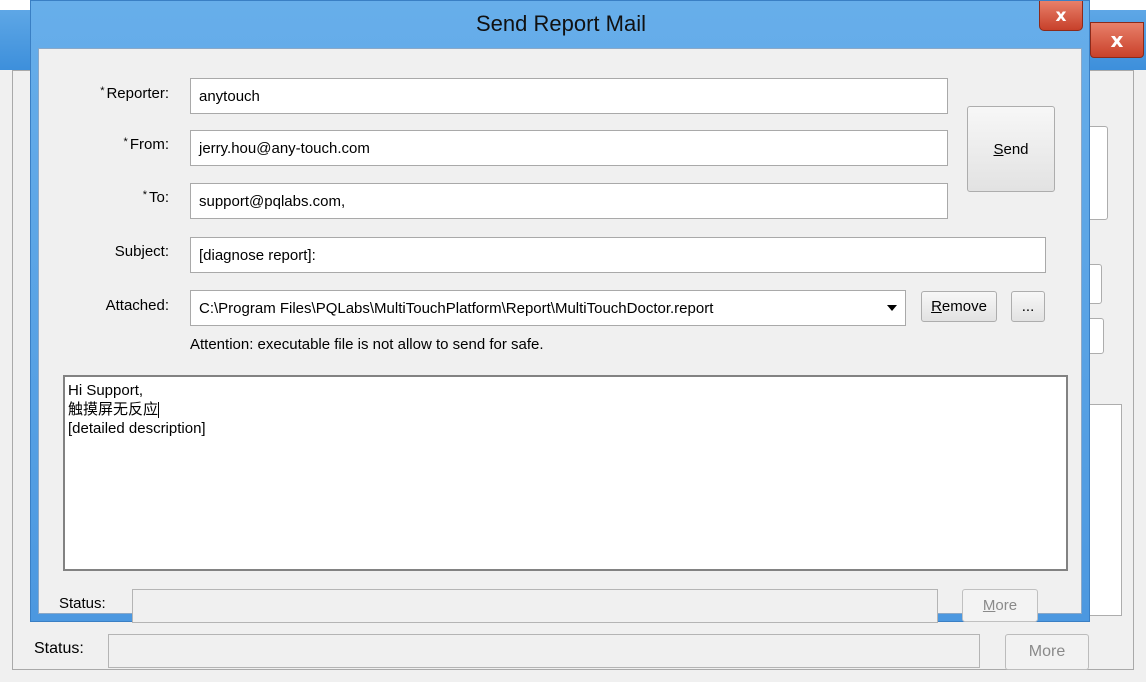 This screenshot has width=1146, height=682. I want to click on send-button: Send, so click(1011, 149).